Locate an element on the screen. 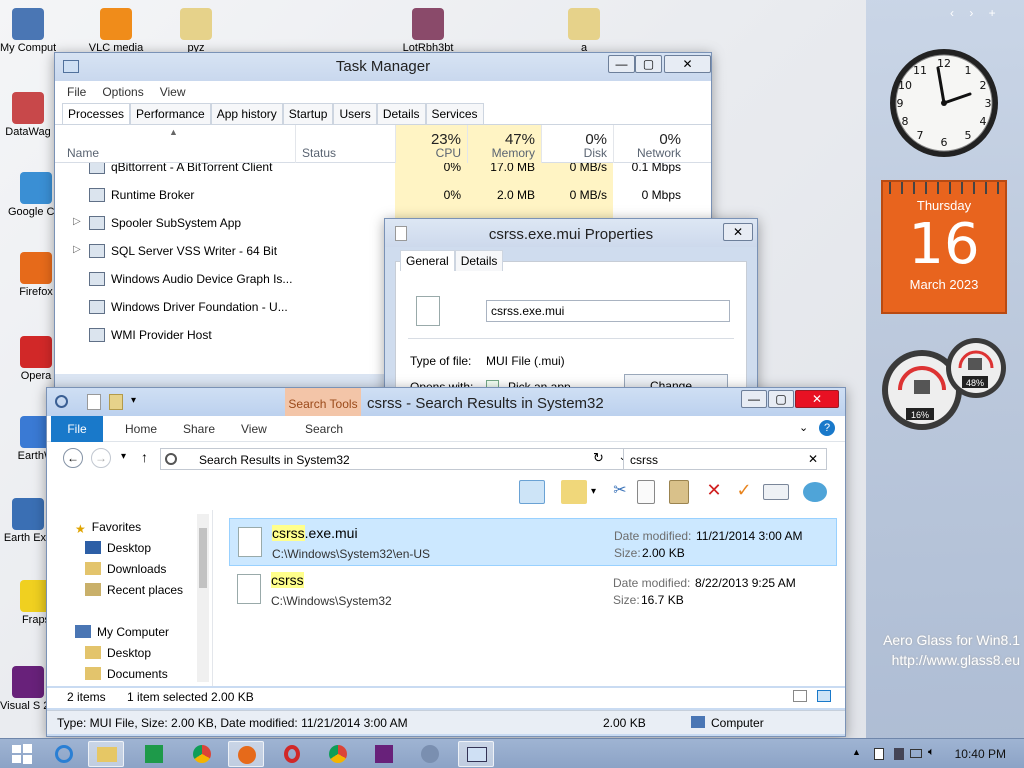 This screenshot has width=1024, height=768. tab-performance: Performance is located at coordinates (170, 113).